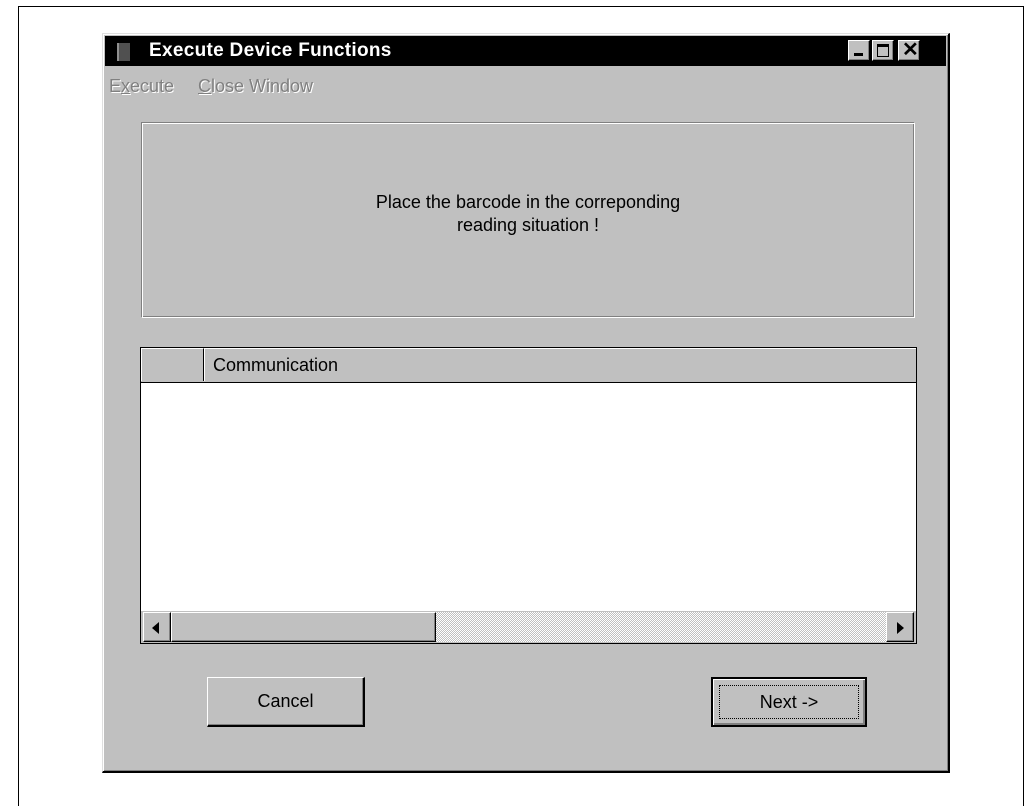  I want to click on arrow-right-icon, so click(900, 628).